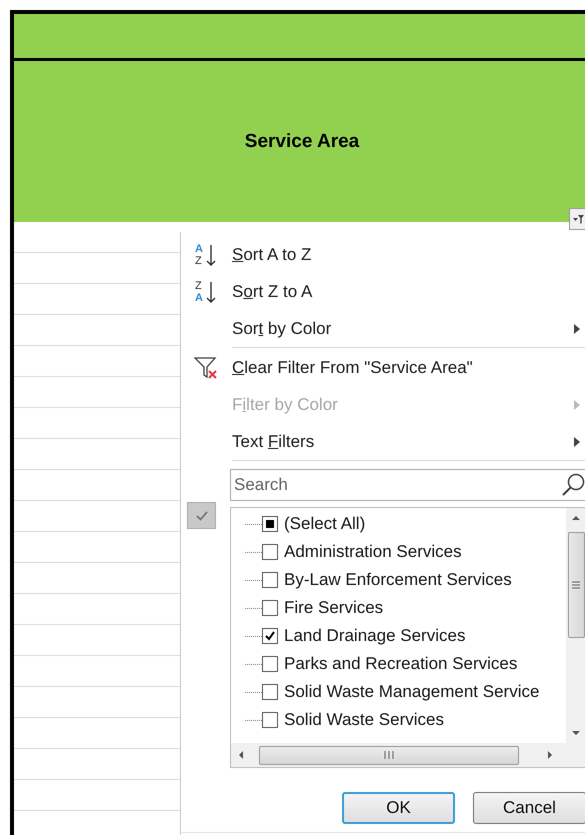 Image resolution: width=585 pixels, height=835 pixels. Describe the element at coordinates (334, 608) in the screenshot. I see `list-item-label: Fire Services` at that location.